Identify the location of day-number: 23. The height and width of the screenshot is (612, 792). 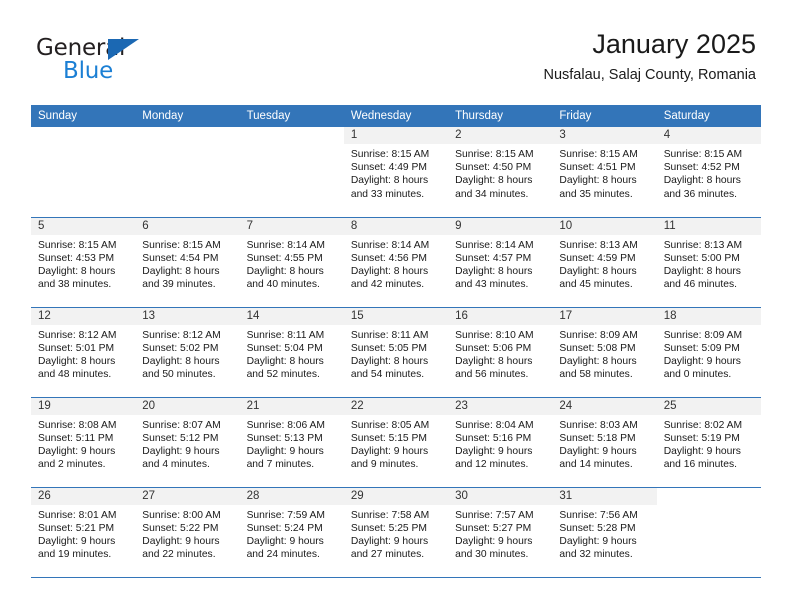
(500, 406).